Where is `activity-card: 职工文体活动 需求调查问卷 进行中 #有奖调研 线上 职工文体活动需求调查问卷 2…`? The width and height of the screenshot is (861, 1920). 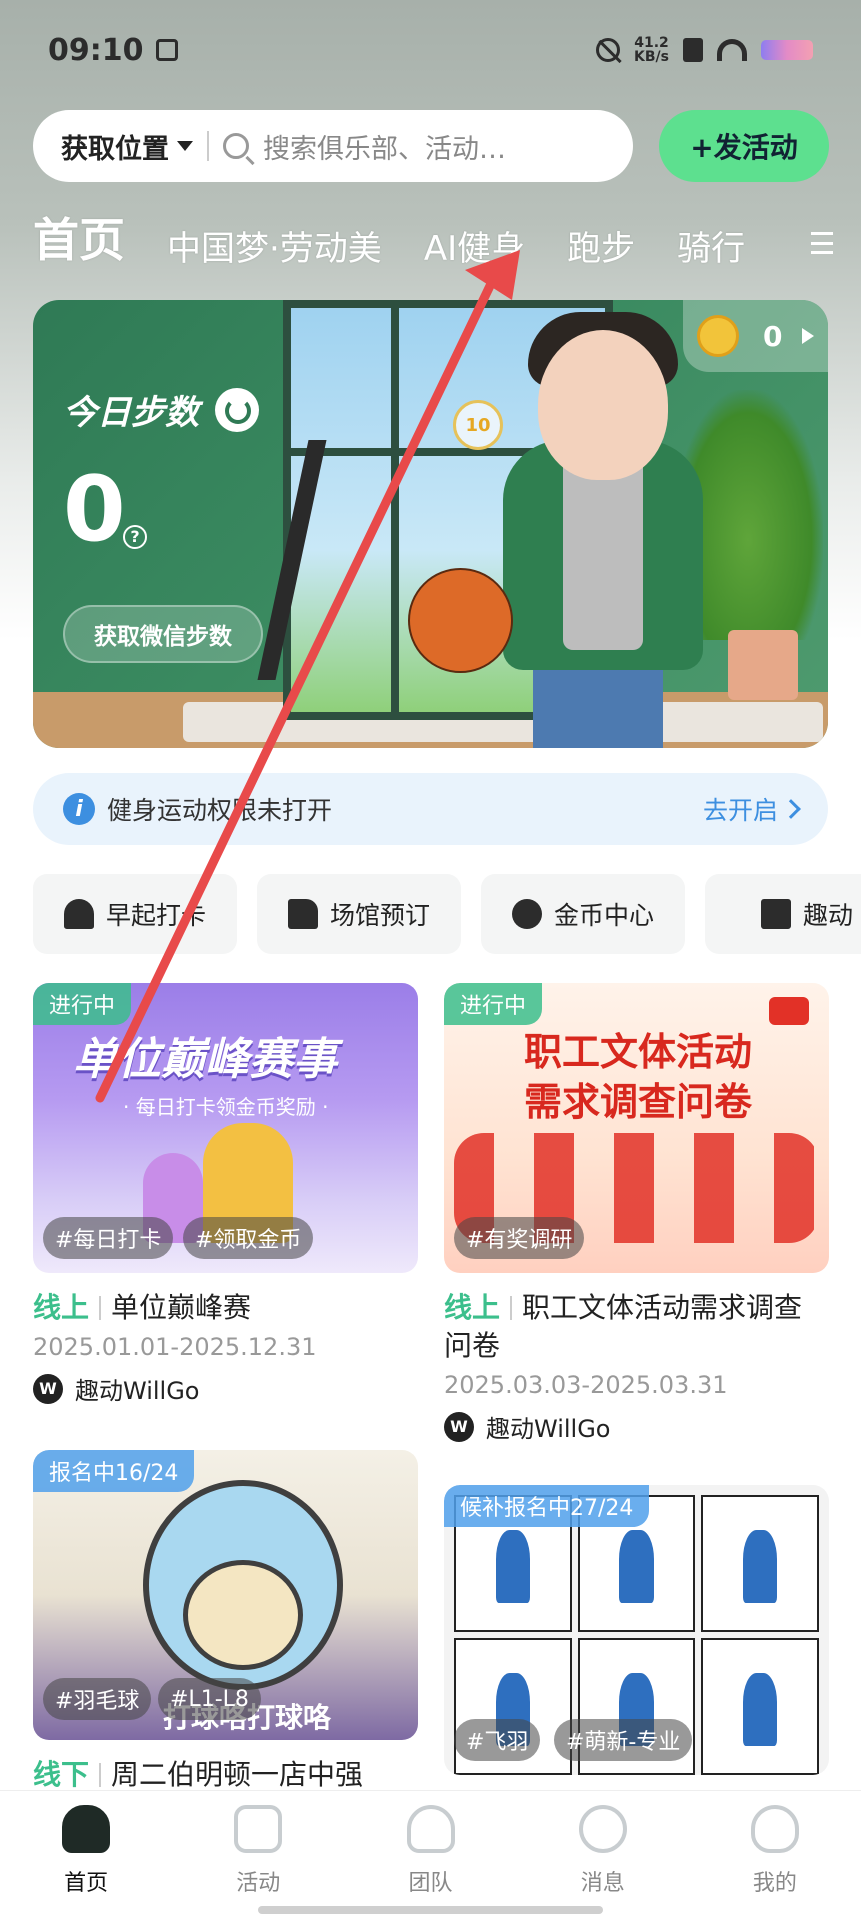 activity-card: 职工文体活动 需求调查问卷 进行中 #有奖调研 线上 职工文体活动需求调查问卷 2… is located at coordinates (636, 1213).